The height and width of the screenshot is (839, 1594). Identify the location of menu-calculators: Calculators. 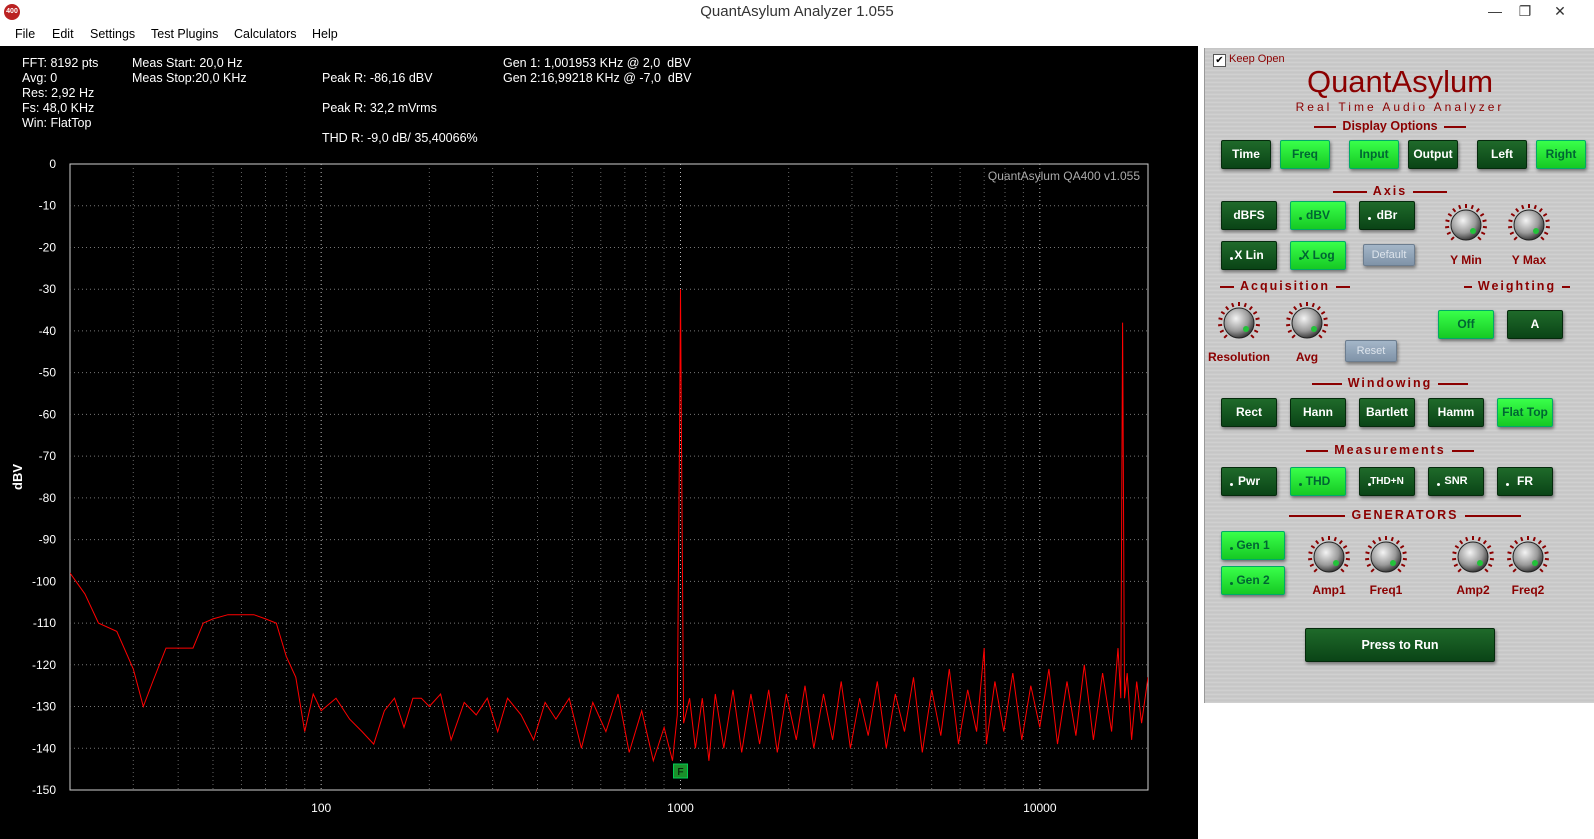
(265, 34).